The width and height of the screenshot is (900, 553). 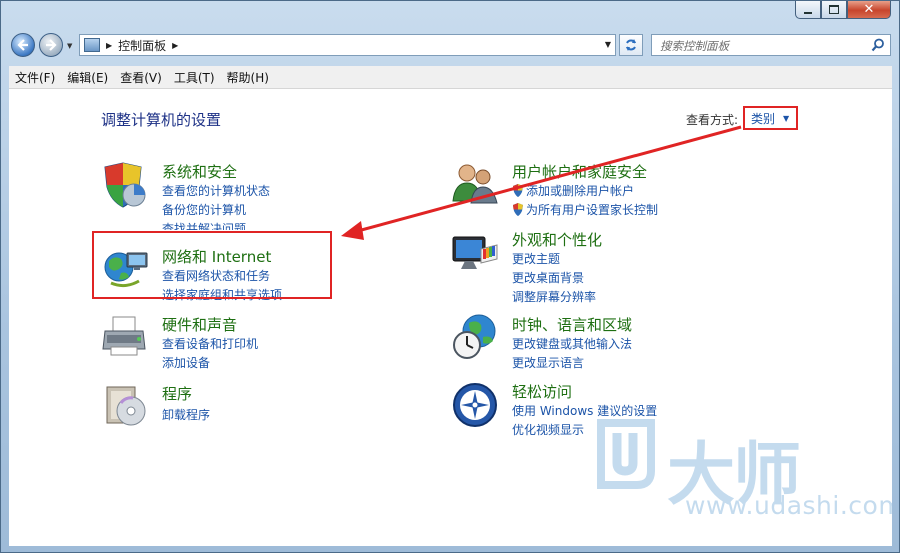 I want to click on printer-icon, so click(x=125, y=337).